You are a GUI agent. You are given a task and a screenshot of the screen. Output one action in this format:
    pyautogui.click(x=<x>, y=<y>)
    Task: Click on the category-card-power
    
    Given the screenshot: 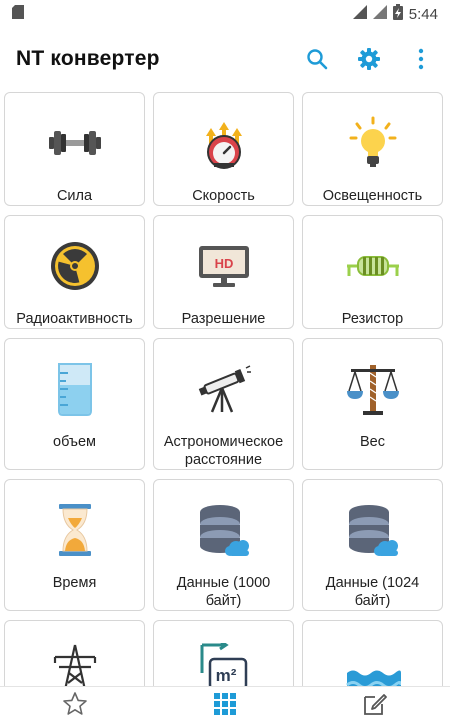 What is the action you would take?
    pyautogui.click(x=74, y=653)
    